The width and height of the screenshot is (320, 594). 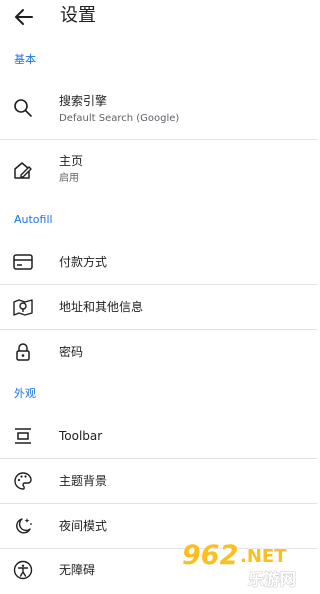 I want to click on toolbar-label: Toolbar, so click(x=81, y=436).